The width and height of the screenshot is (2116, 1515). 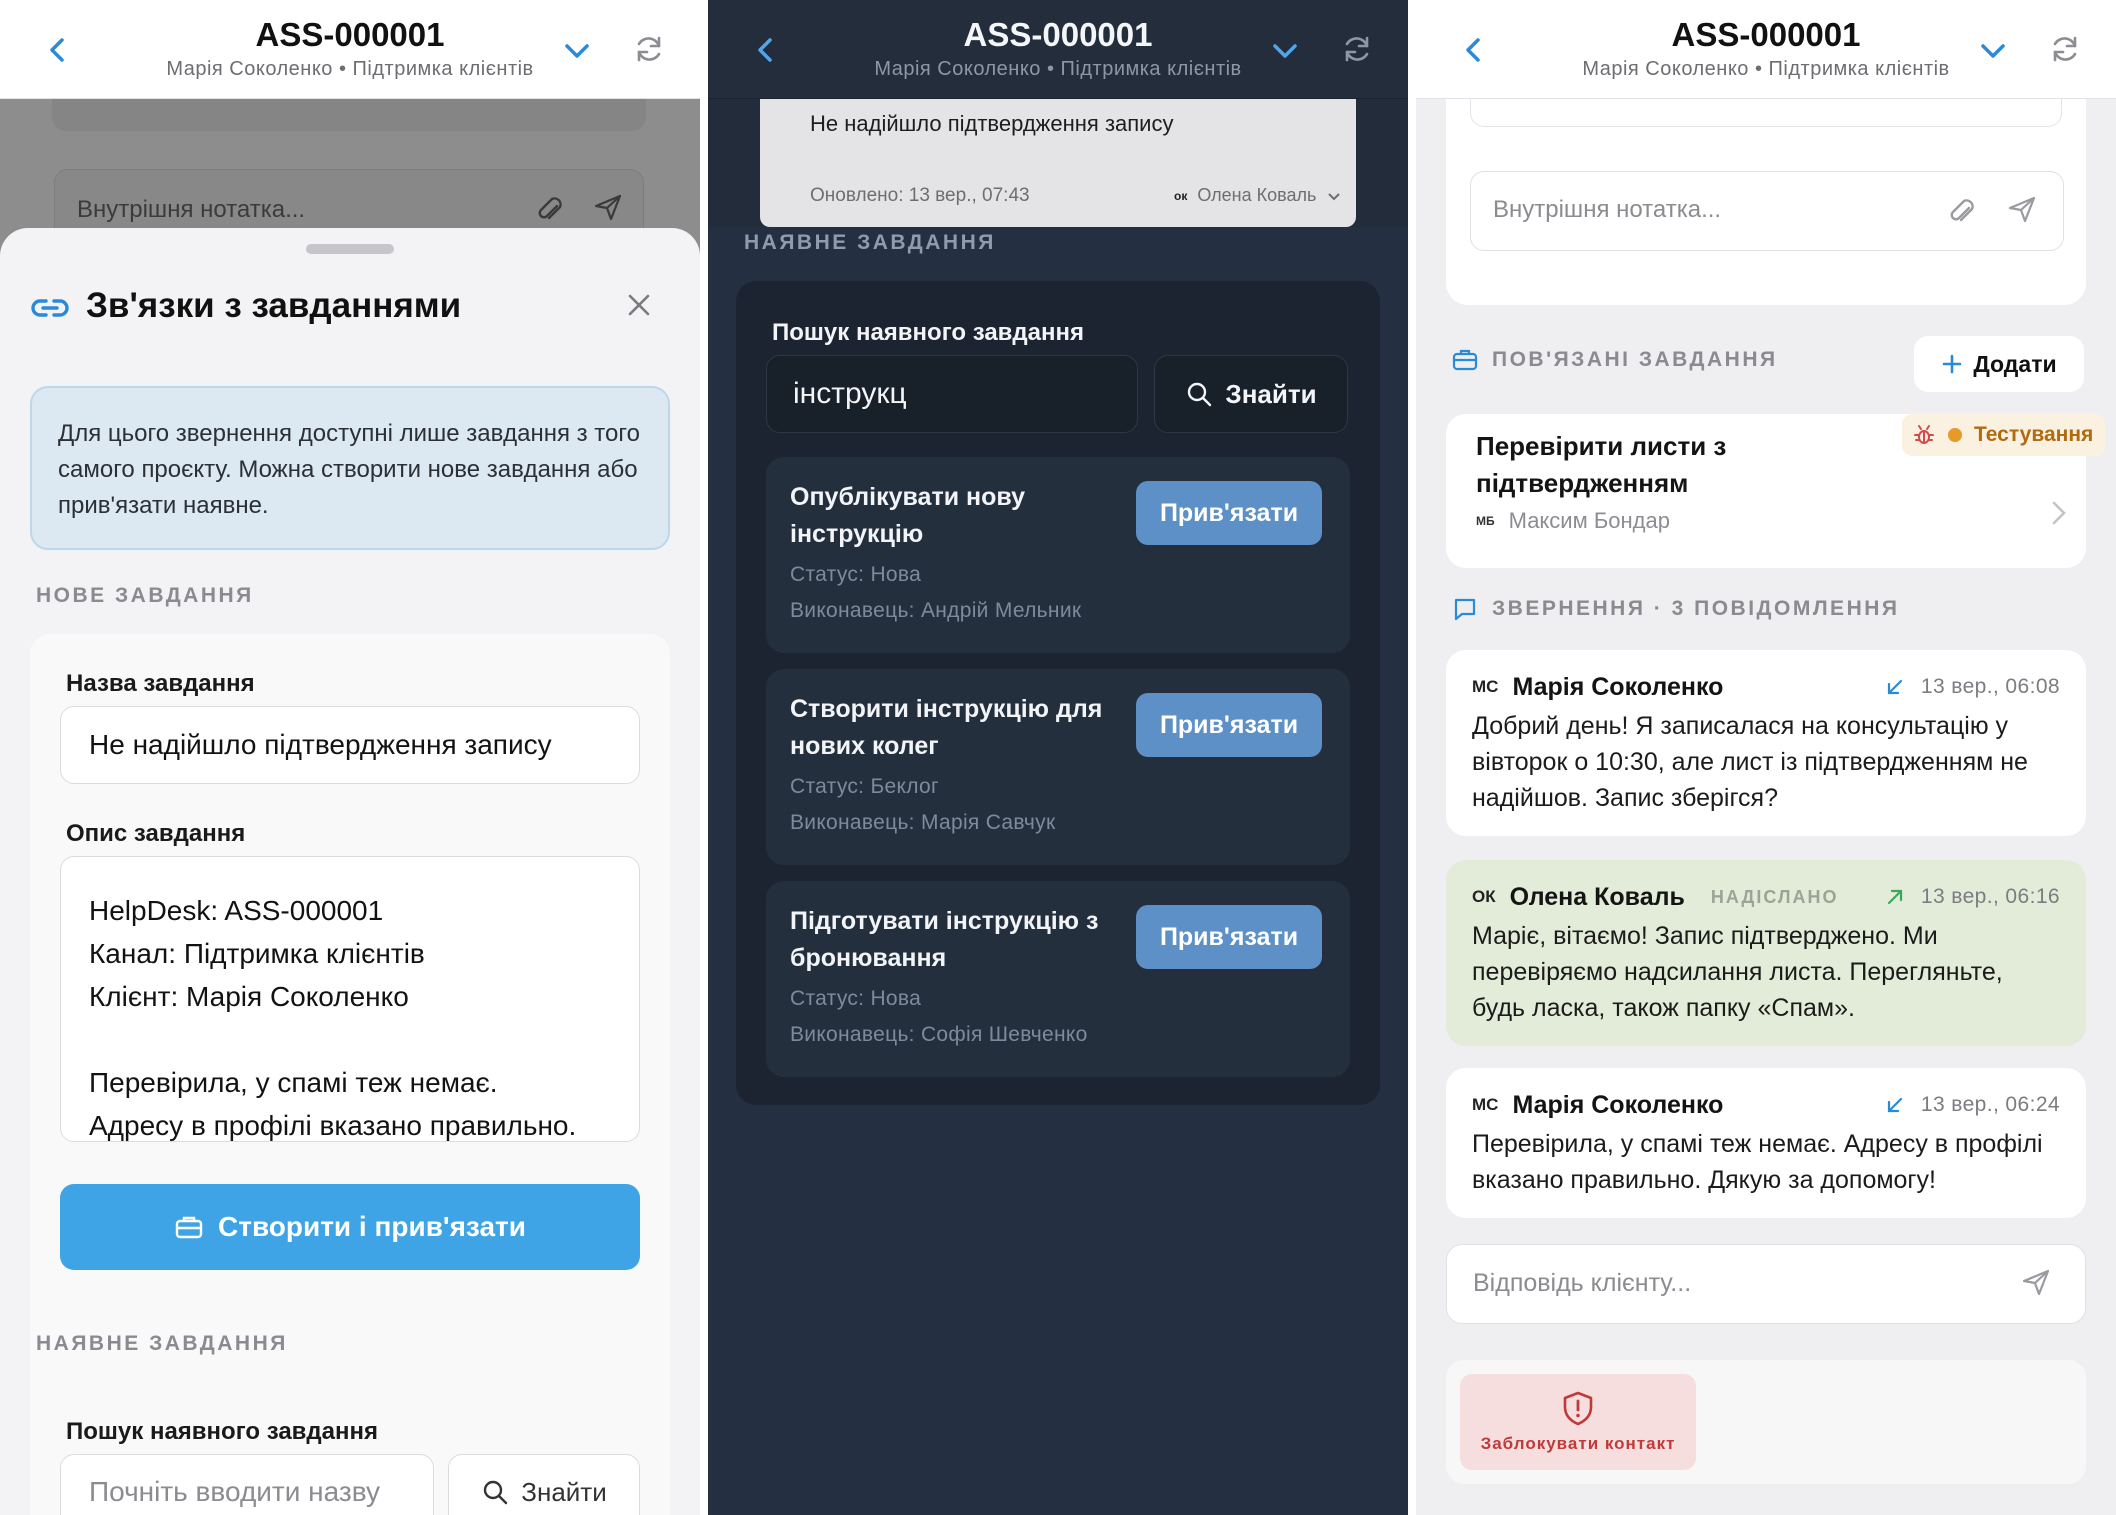 What do you see at coordinates (864, 786) in the screenshot?
I see `result-status: Статус: Беклог` at bounding box center [864, 786].